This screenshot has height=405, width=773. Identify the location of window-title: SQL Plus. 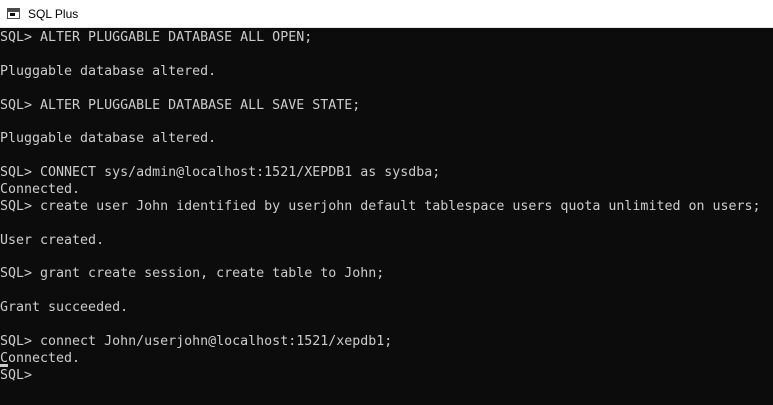
(53, 13).